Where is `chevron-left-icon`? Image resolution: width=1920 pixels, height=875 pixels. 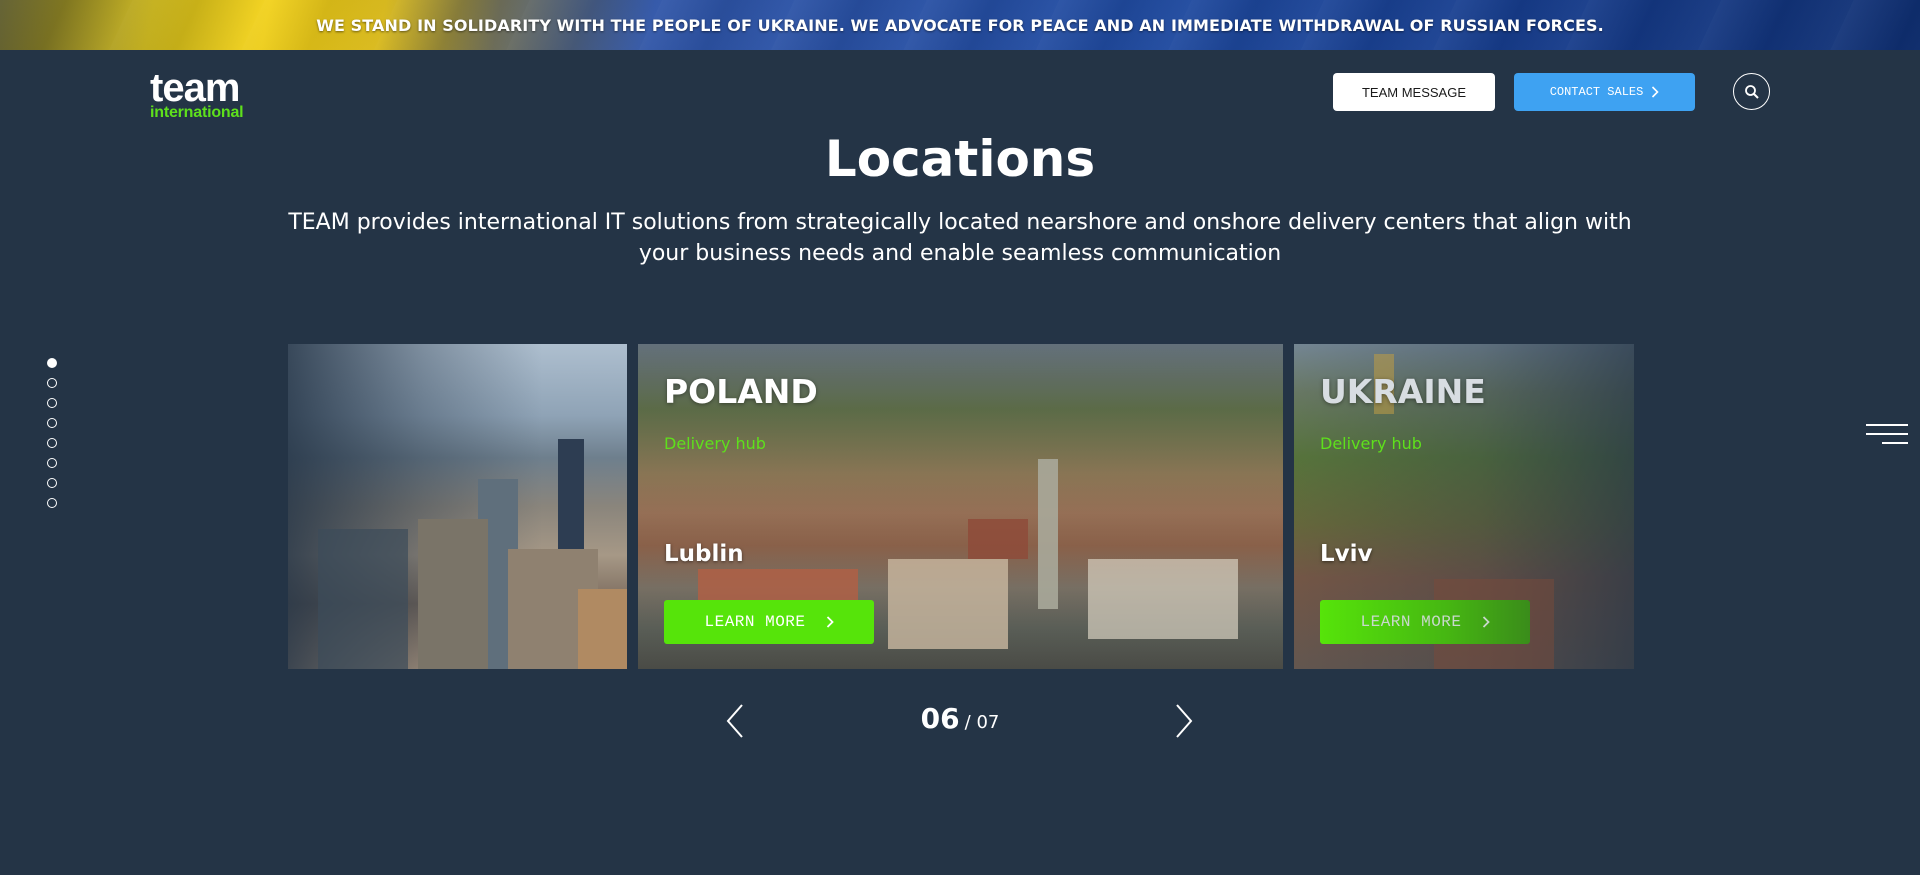
chevron-left-icon is located at coordinates (734, 721).